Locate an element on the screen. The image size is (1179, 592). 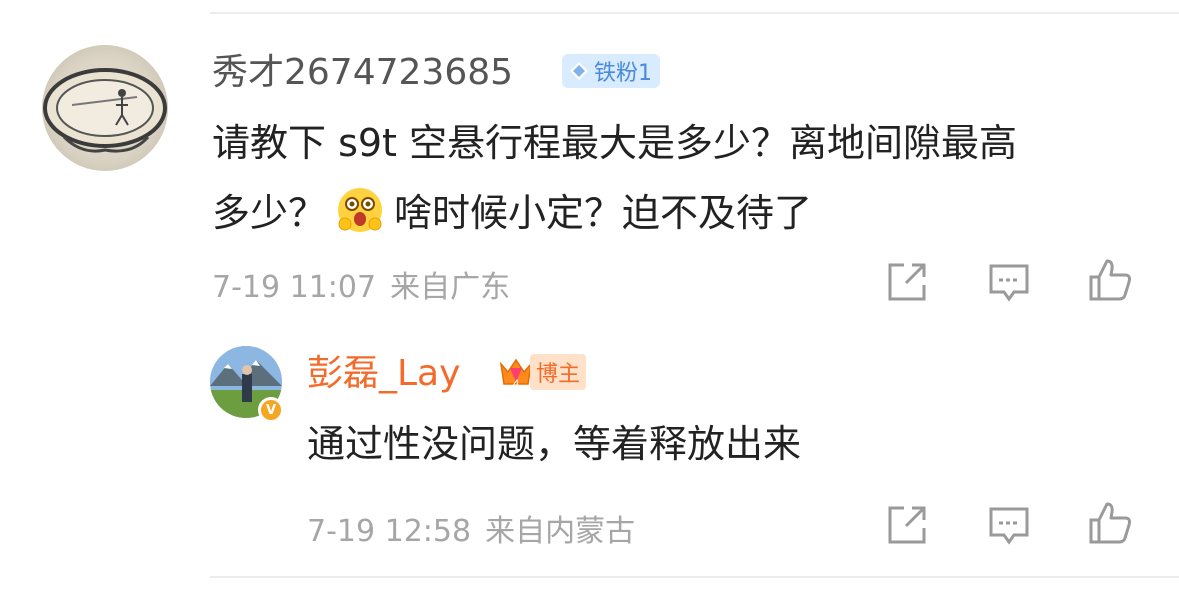
like-button is located at coordinates (1110, 280).